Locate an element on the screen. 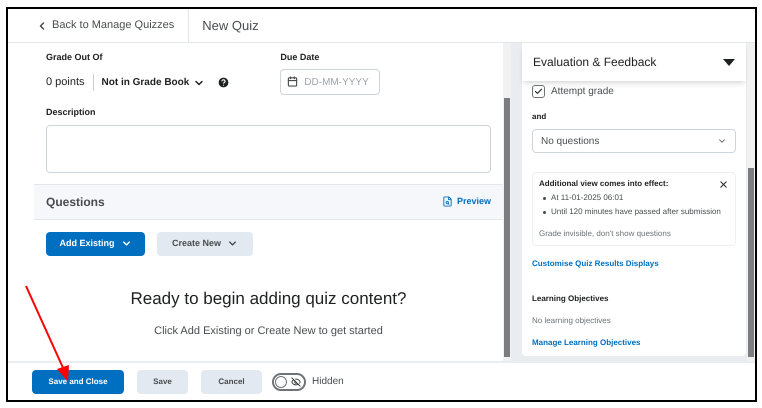 Image resolution: width=762 pixels, height=408 pixels. cancel-button: Cancel is located at coordinates (231, 382).